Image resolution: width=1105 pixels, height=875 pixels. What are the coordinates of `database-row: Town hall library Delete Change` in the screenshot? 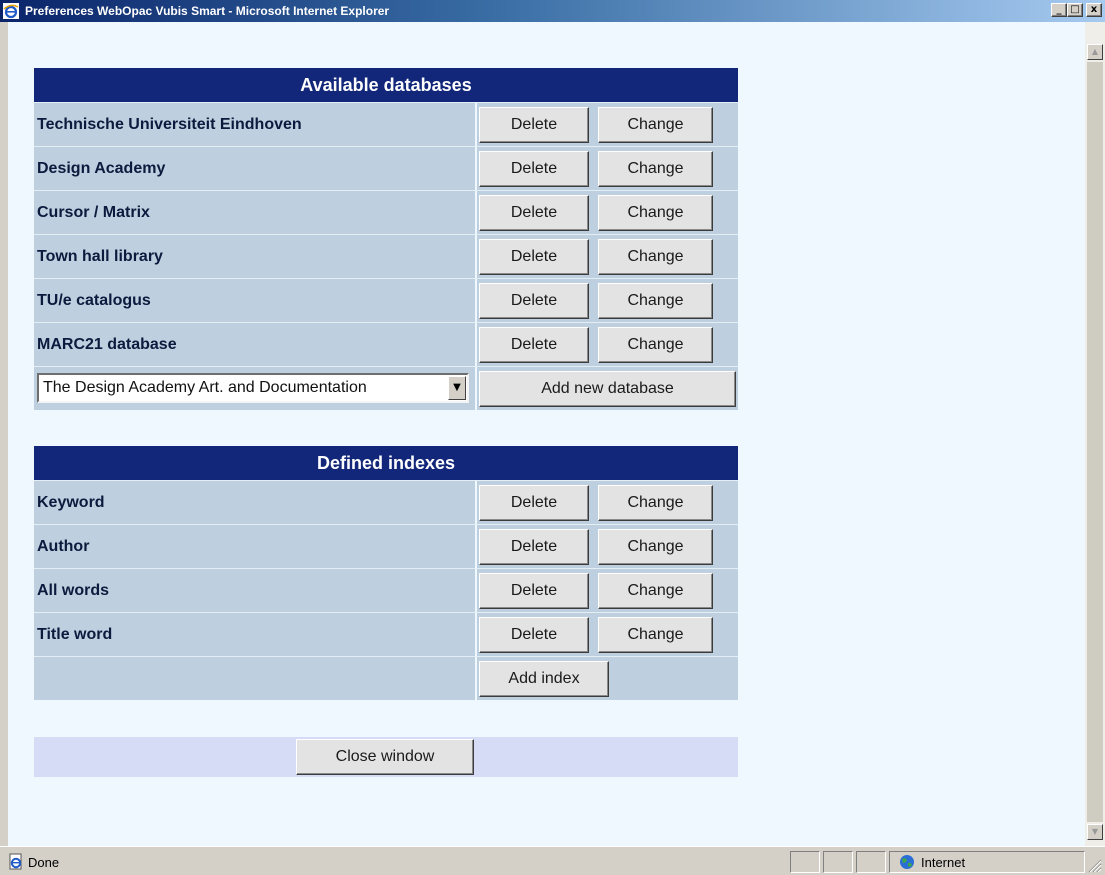 It's located at (386, 256).